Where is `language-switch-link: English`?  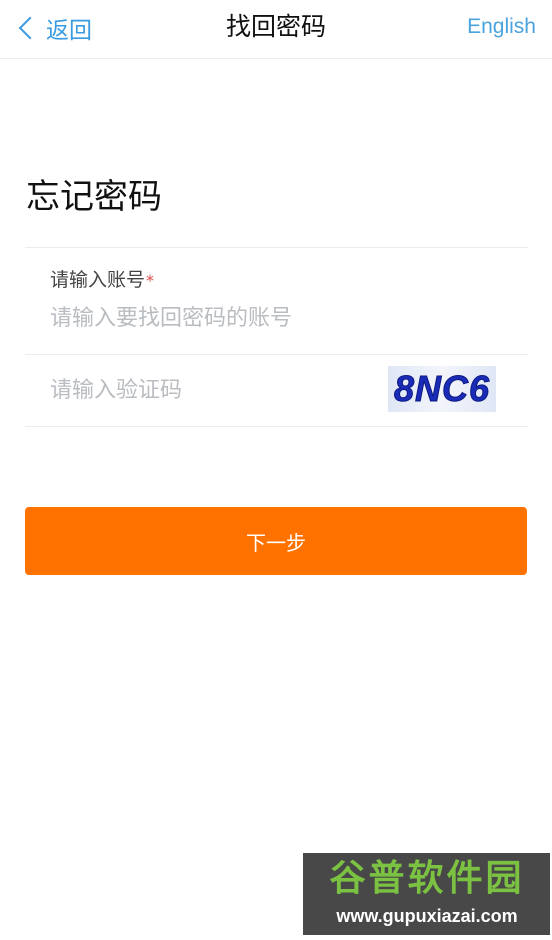 language-switch-link: English is located at coordinates (501, 27).